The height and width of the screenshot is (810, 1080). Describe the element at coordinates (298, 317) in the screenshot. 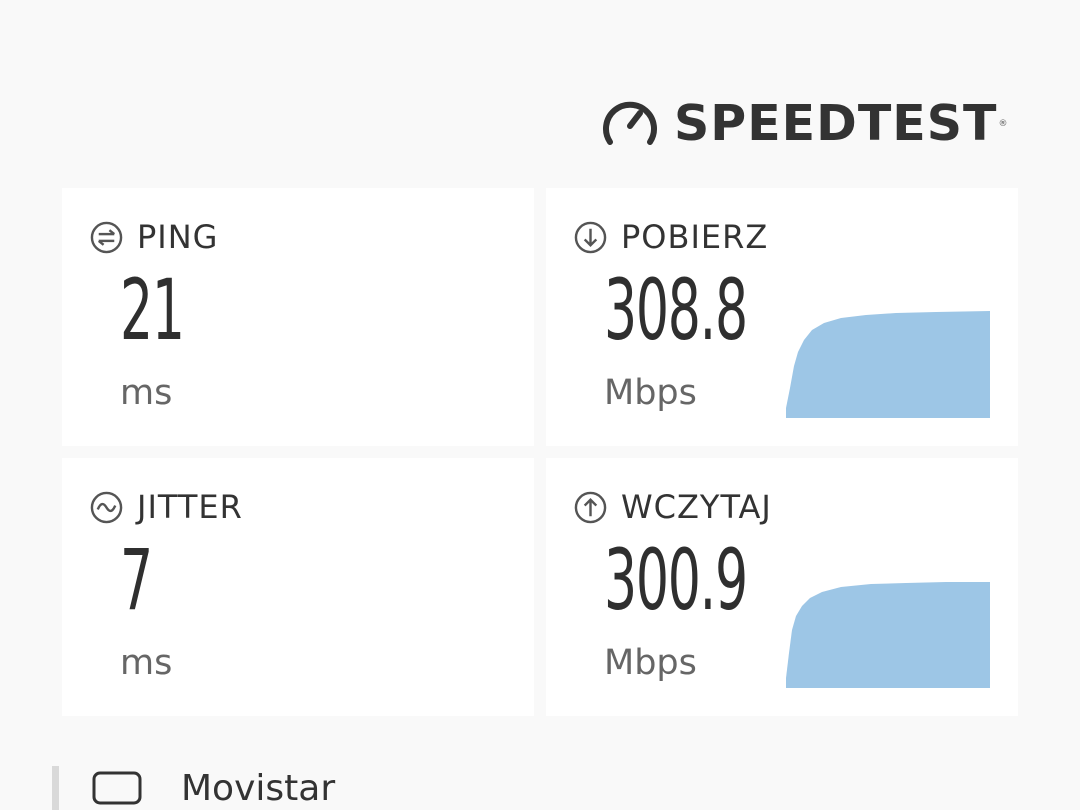

I see `ping-card: PING 21 ms` at that location.